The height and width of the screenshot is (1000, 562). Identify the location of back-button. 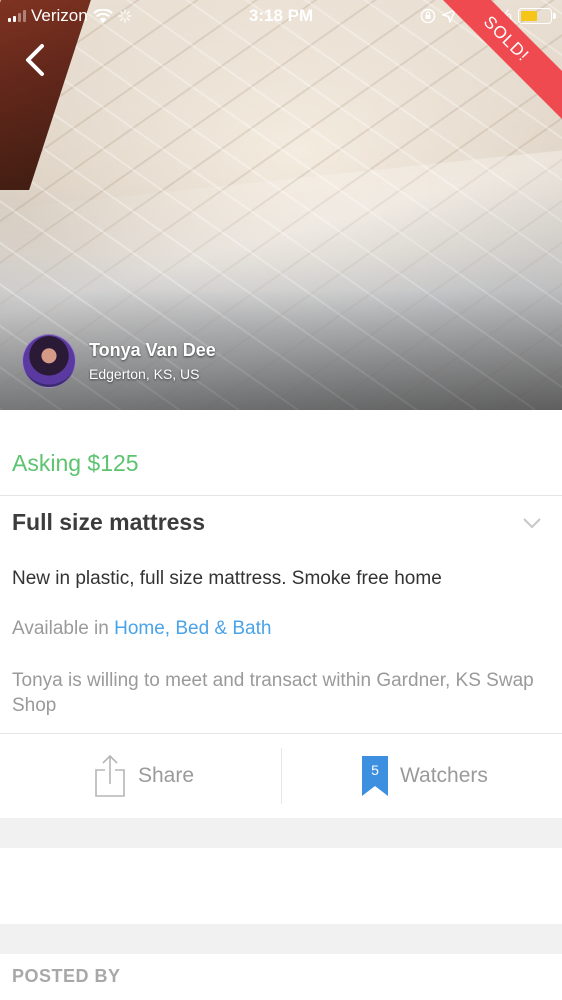
(37, 60).